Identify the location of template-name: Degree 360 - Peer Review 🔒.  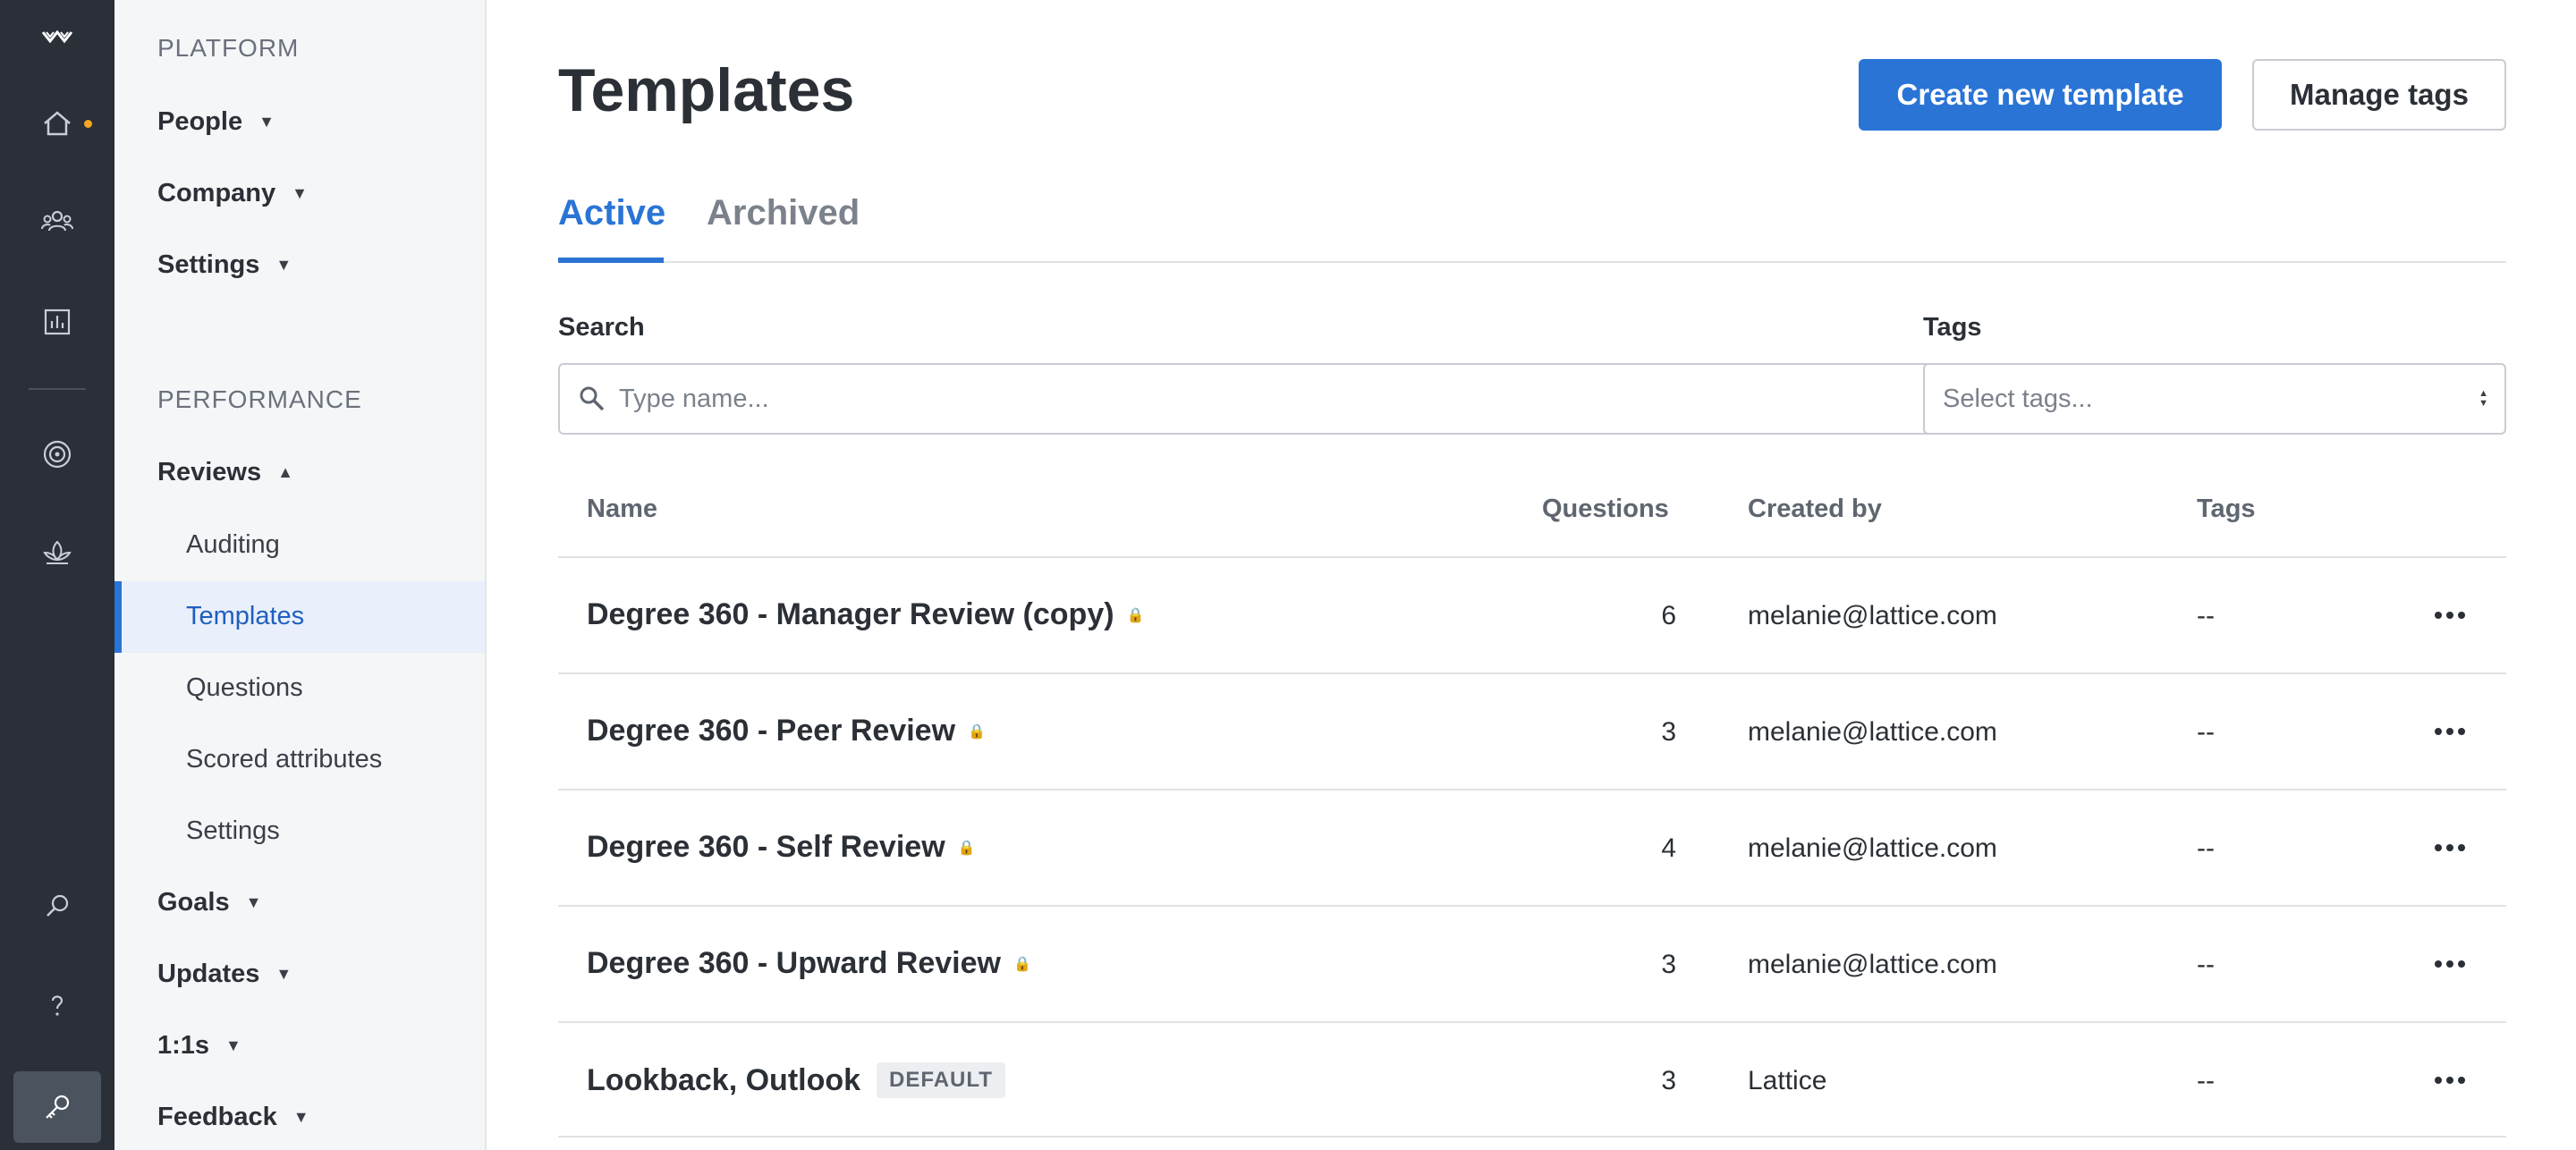
(786, 731).